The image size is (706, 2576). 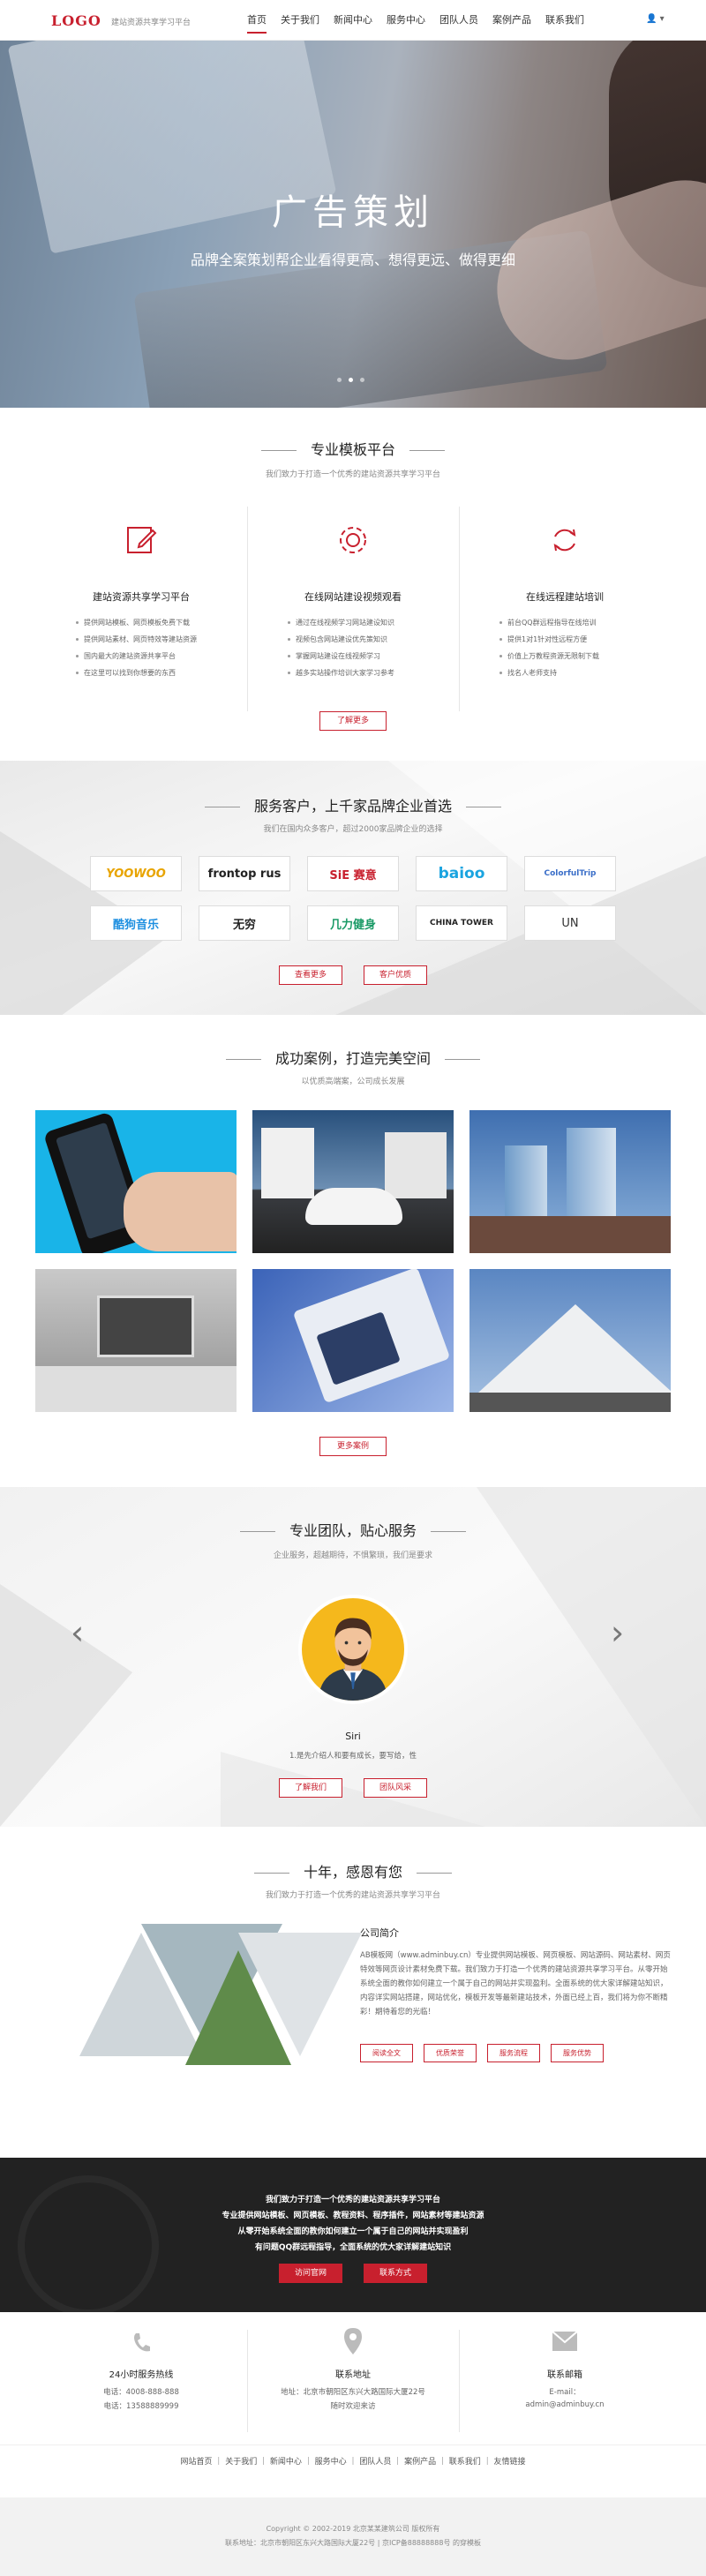 I want to click on case-image-phone, so click(x=136, y=1181).